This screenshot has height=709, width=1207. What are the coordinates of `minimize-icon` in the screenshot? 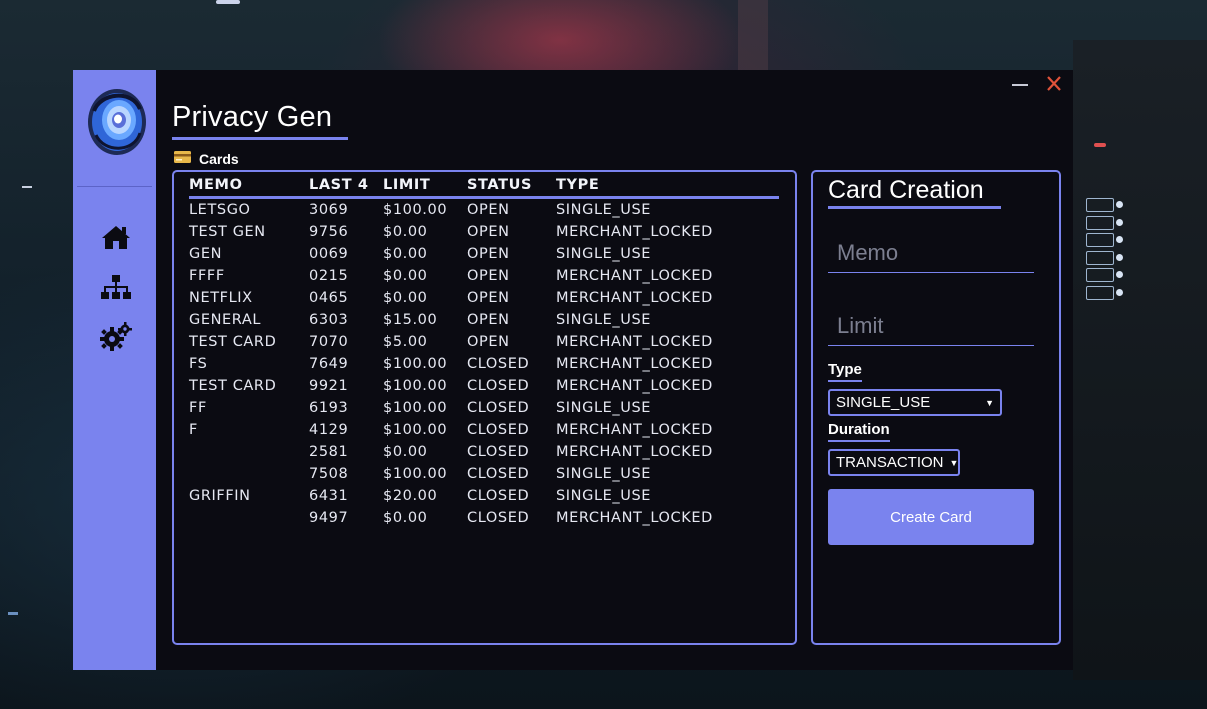 It's located at (1020, 85).